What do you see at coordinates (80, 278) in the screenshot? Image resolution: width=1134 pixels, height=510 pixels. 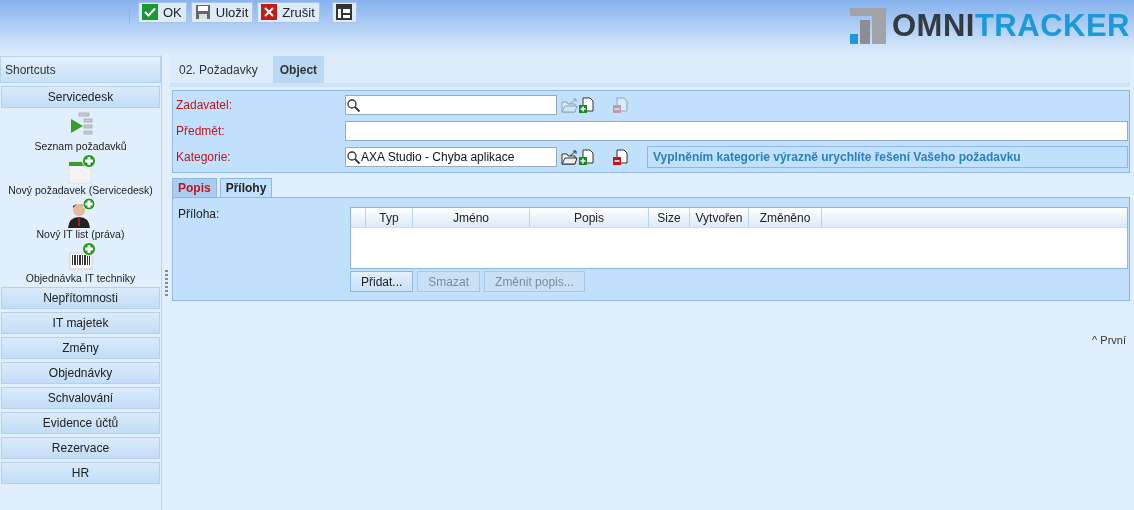 I see `shortcut-link: Objednávka IT techniky` at bounding box center [80, 278].